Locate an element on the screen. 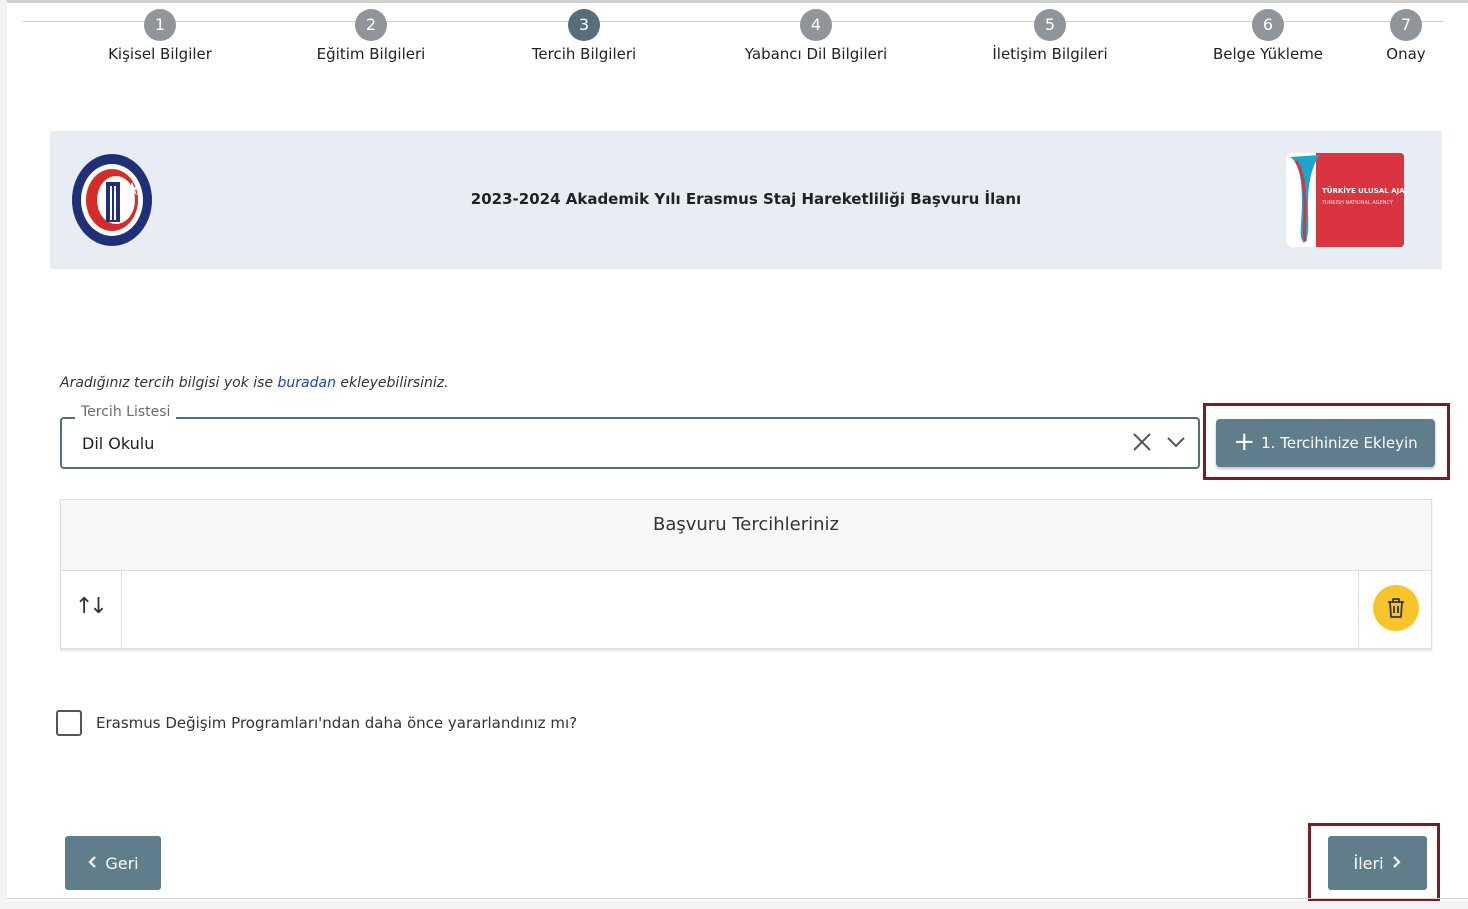 This screenshot has height=909, width=1468. step-5: 5 İletişim Bilgileri is located at coordinates (1050, 36).